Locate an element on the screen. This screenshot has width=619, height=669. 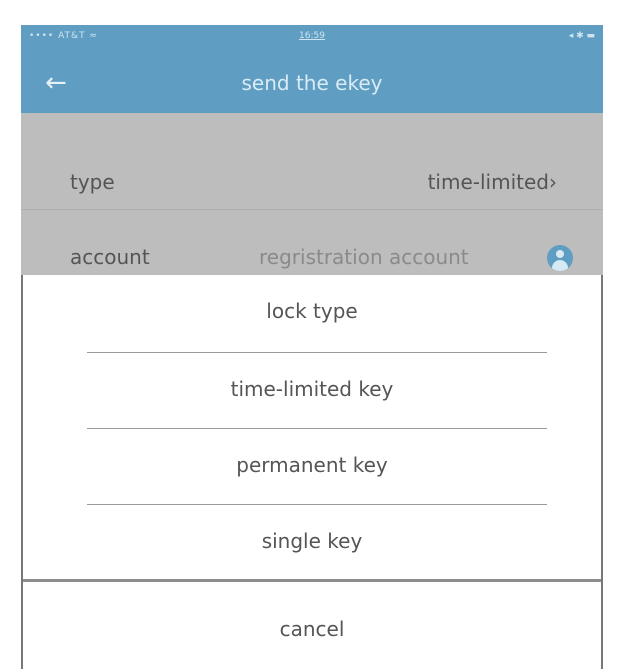
cancel-button: cancel is located at coordinates (312, 625).